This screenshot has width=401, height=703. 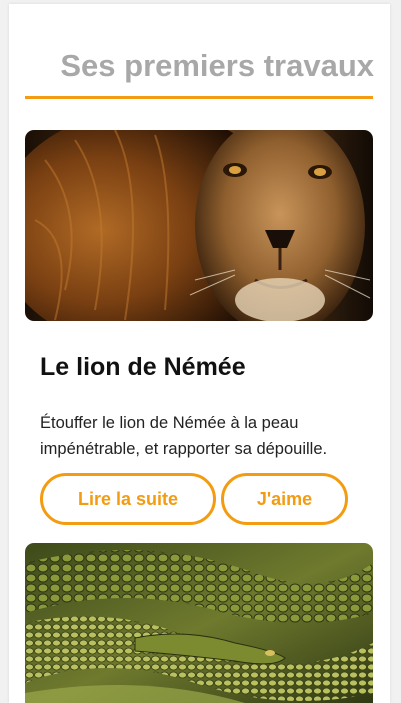 I want to click on title-underline, so click(x=199, y=97).